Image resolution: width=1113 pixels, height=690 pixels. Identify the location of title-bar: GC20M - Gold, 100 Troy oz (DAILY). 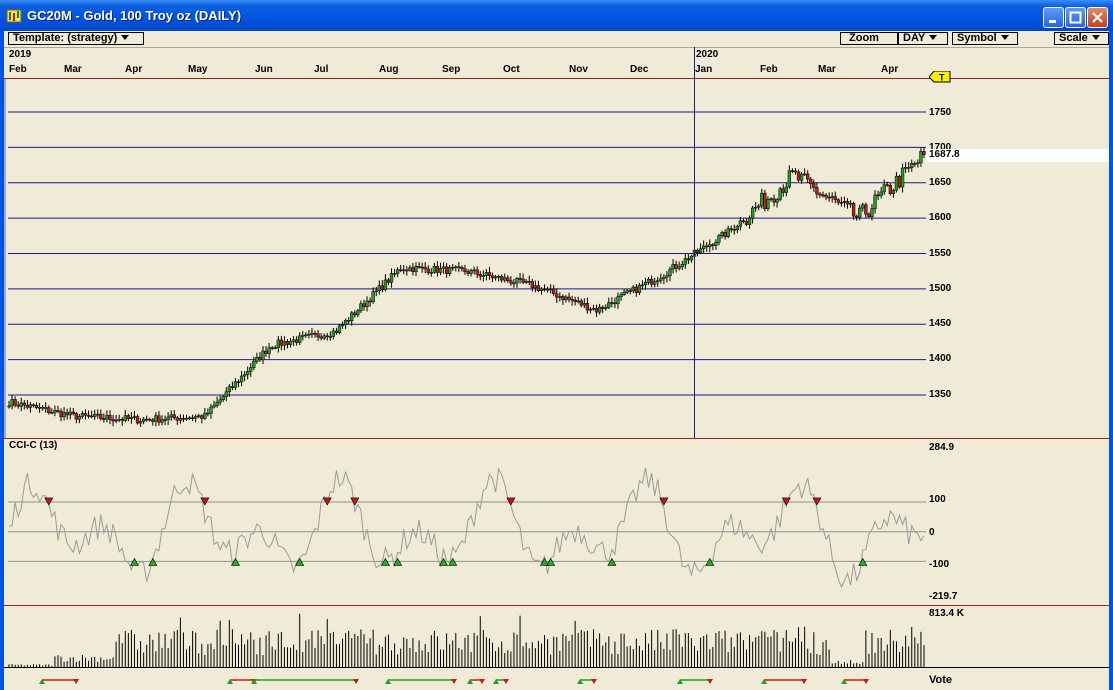
(556, 15).